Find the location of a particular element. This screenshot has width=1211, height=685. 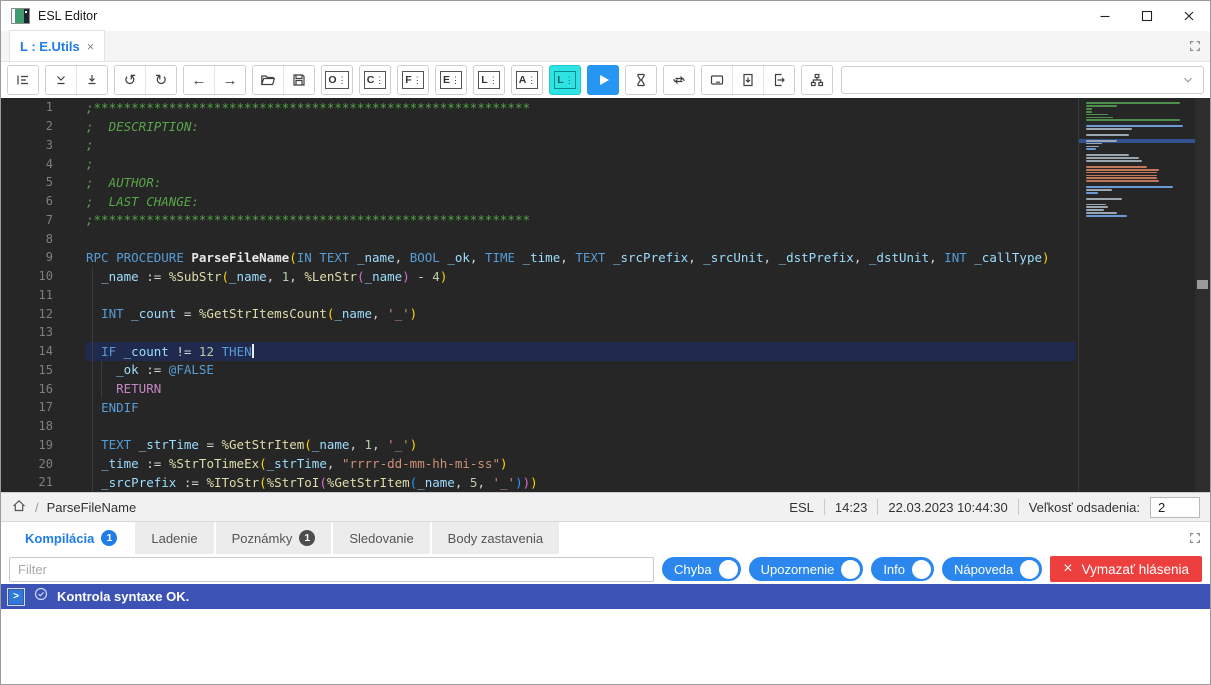

undo-button: ↺ is located at coordinates (130, 80).